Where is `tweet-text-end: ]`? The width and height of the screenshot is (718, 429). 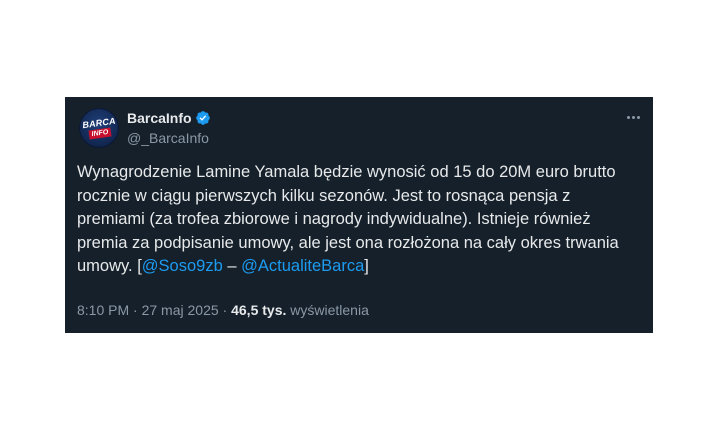
tweet-text-end: ] is located at coordinates (366, 266).